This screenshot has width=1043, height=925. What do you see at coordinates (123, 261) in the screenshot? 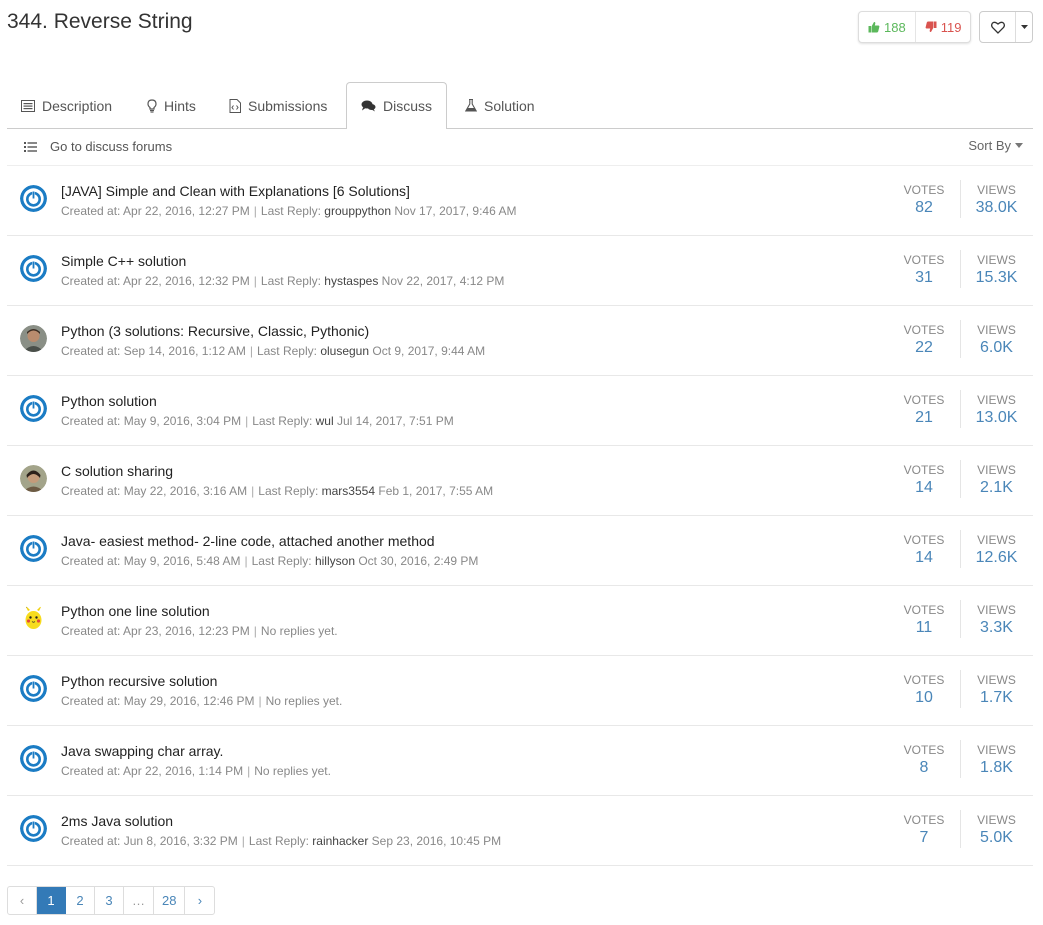
I see `topic-title-link: Simple C++ solution` at bounding box center [123, 261].